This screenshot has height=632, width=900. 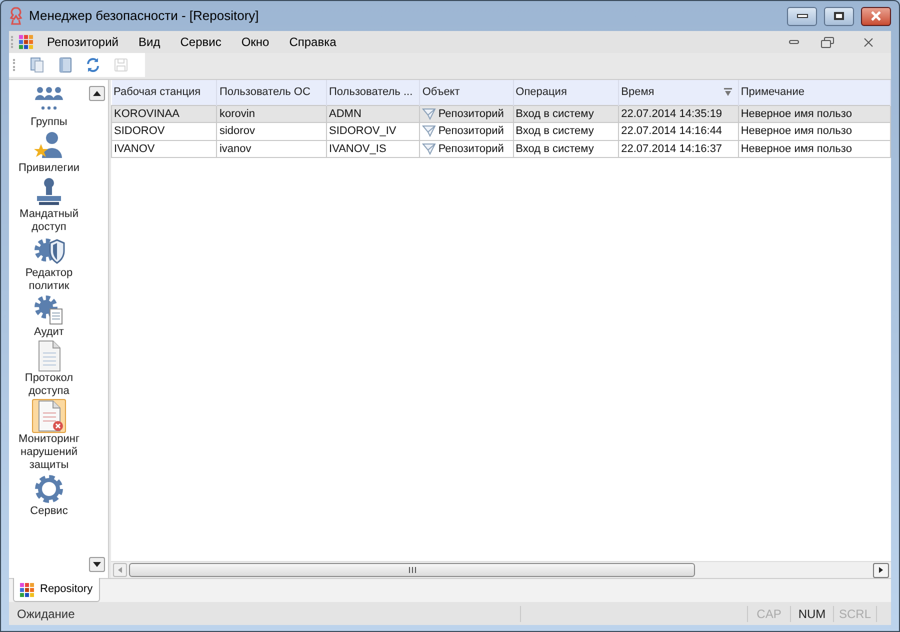 What do you see at coordinates (541, 92) in the screenshot?
I see `column-header: Операция` at bounding box center [541, 92].